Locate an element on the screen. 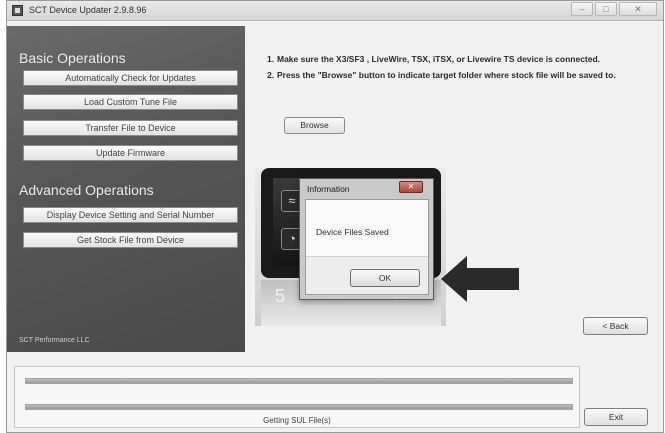  progress-bar-bottom is located at coordinates (299, 407).